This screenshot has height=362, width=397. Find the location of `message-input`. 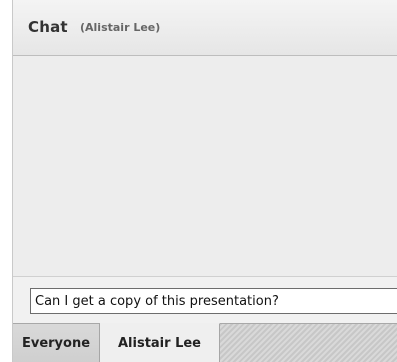

message-input is located at coordinates (213, 301).